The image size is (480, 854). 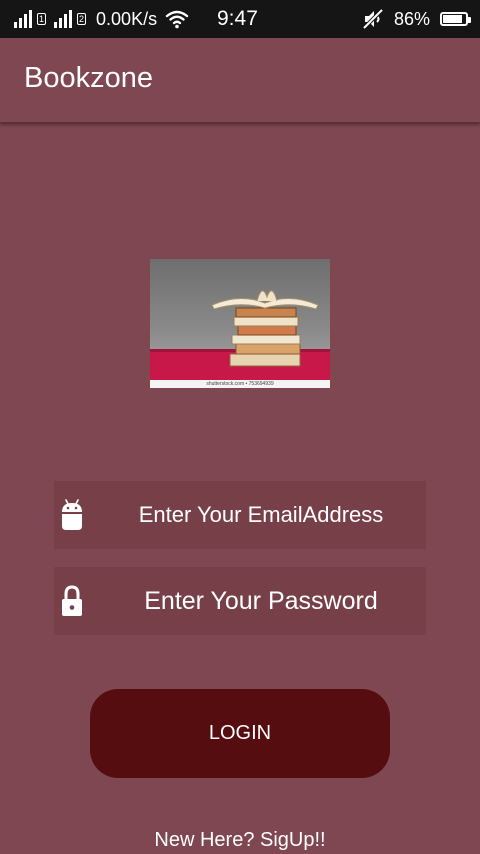 What do you see at coordinates (411, 18) in the screenshot?
I see `battery-percent: 86%` at bounding box center [411, 18].